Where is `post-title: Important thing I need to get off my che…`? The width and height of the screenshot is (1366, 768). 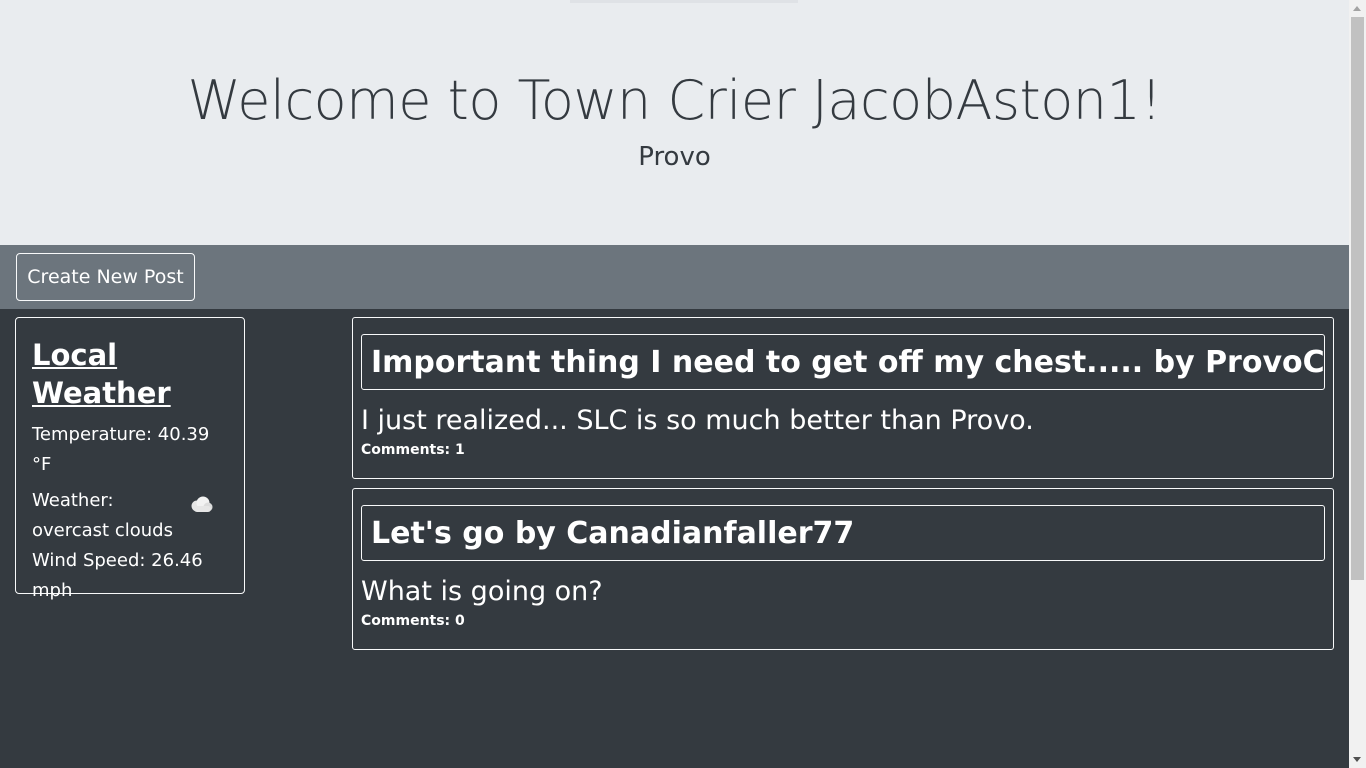
post-title: Important thing I need to get off my che… is located at coordinates (843, 362).